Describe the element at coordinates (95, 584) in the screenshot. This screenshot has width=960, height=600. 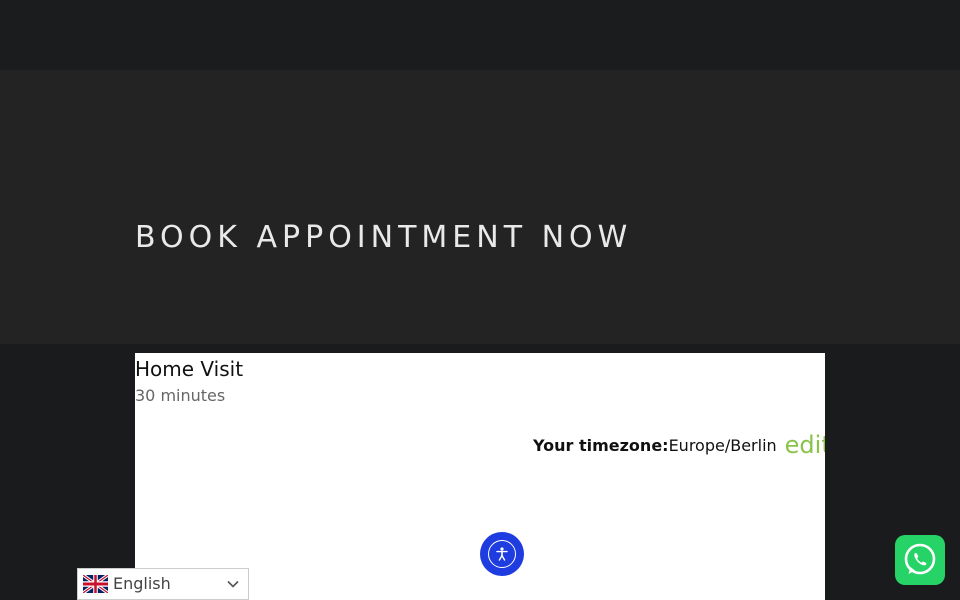
I see `uk-flag-icon` at that location.